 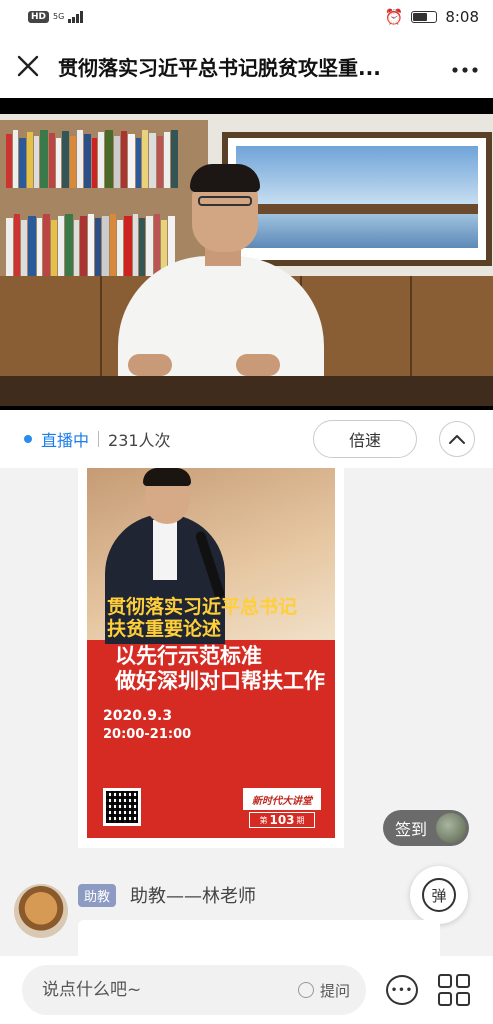 I want to click on ask-question-toggle: 提问, so click(x=323, y=990).